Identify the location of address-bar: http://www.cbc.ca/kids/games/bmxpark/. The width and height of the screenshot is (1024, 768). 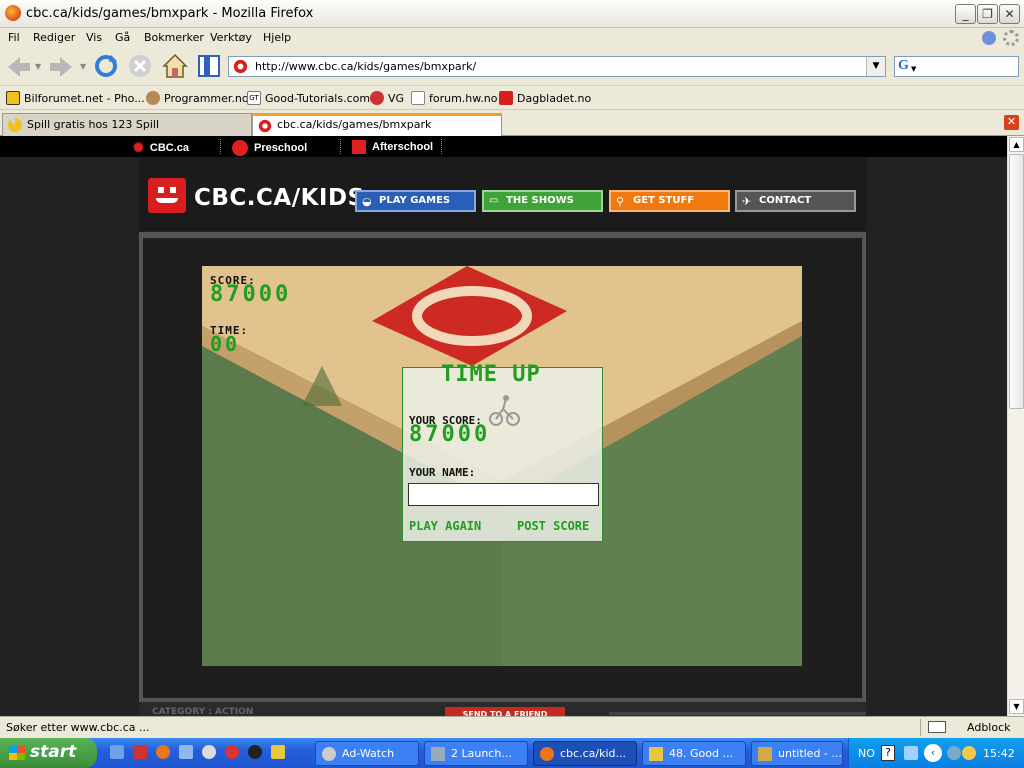
(557, 66).